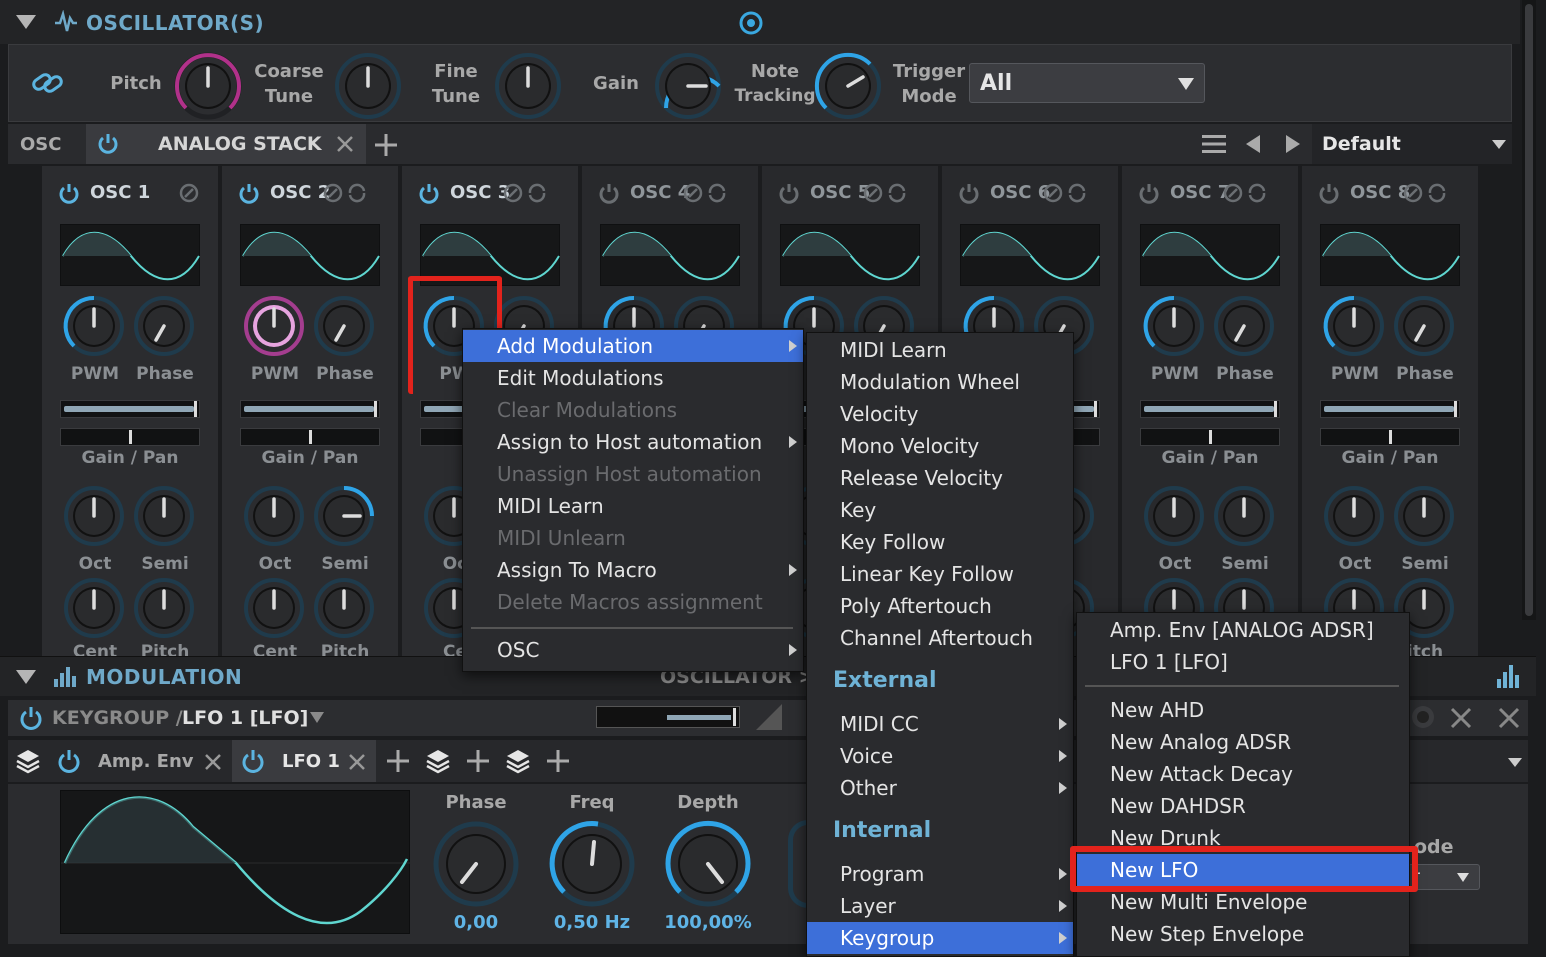 The height and width of the screenshot is (957, 1546). What do you see at coordinates (633, 378) in the screenshot?
I see `menu-item: Edit Modulations` at bounding box center [633, 378].